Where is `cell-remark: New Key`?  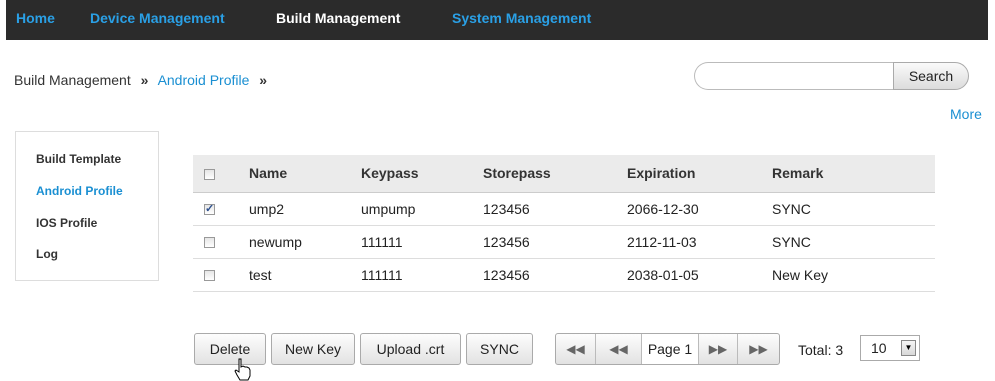
cell-remark: New Key is located at coordinates (800, 275).